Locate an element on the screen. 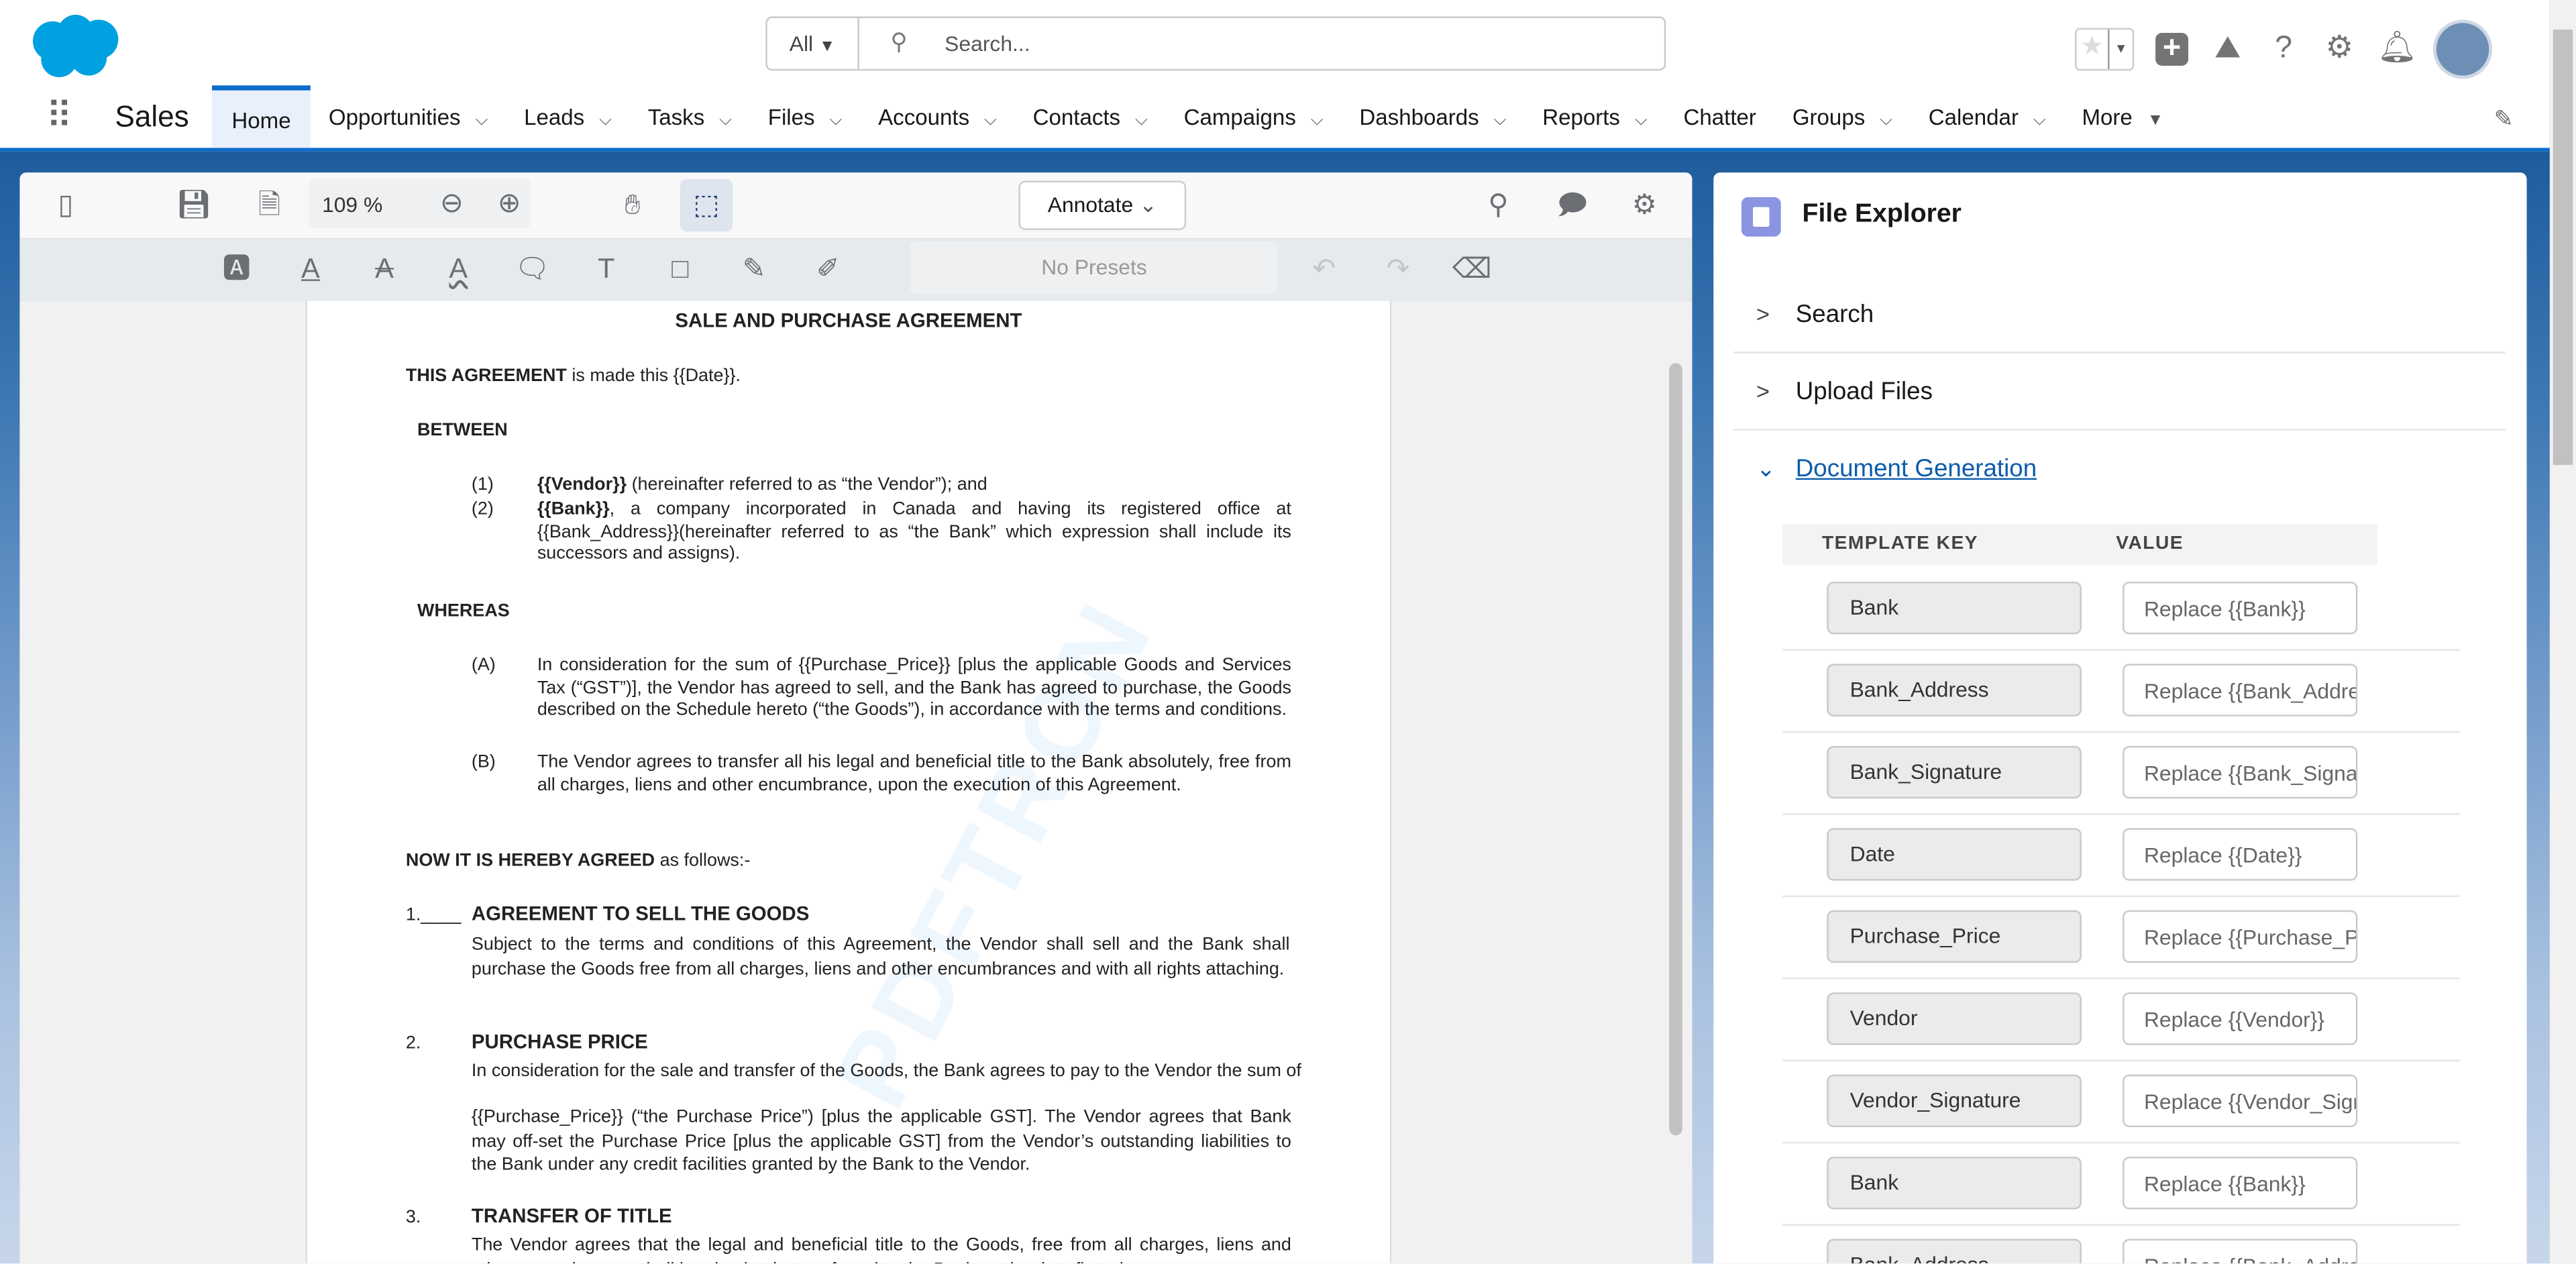 Image resolution: width=2576 pixels, height=1264 pixels. doc-text: (1) is located at coordinates (482, 484).